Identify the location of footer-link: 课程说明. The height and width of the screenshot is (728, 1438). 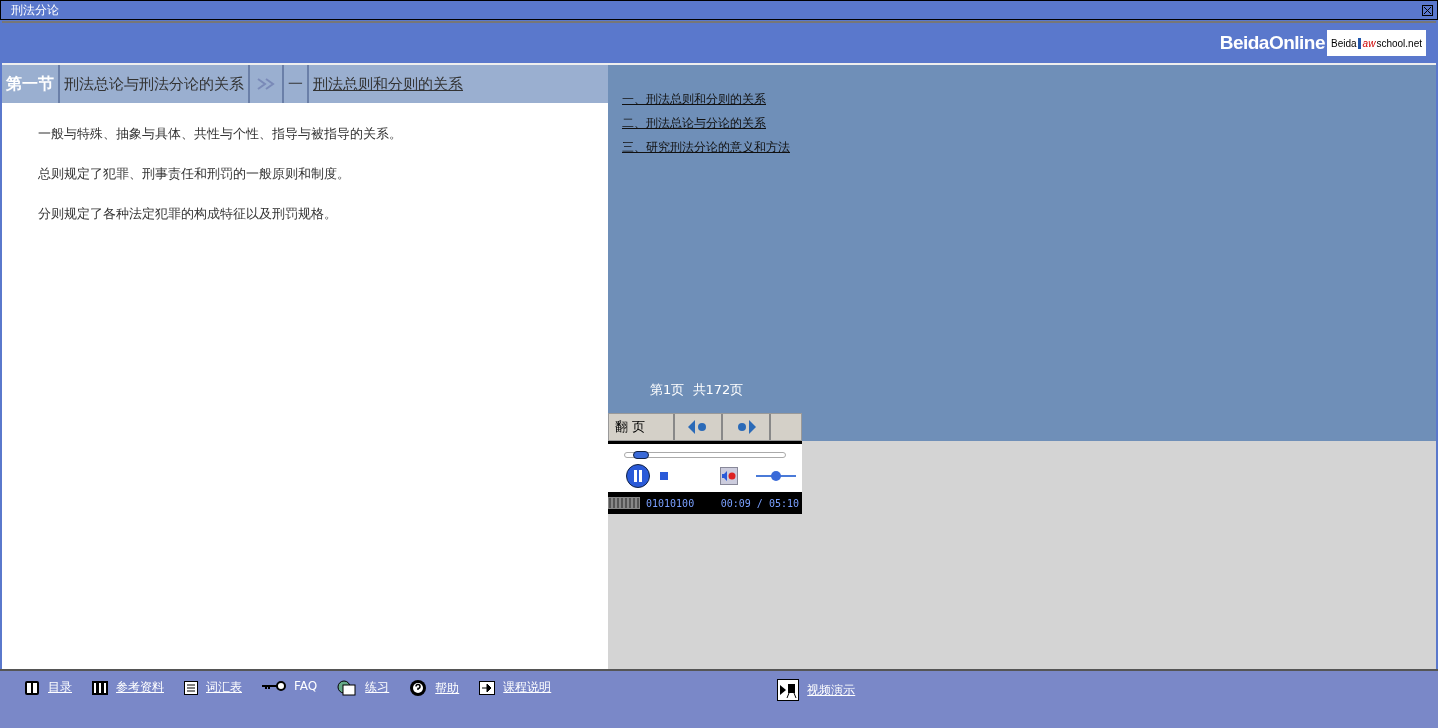
(515, 687).